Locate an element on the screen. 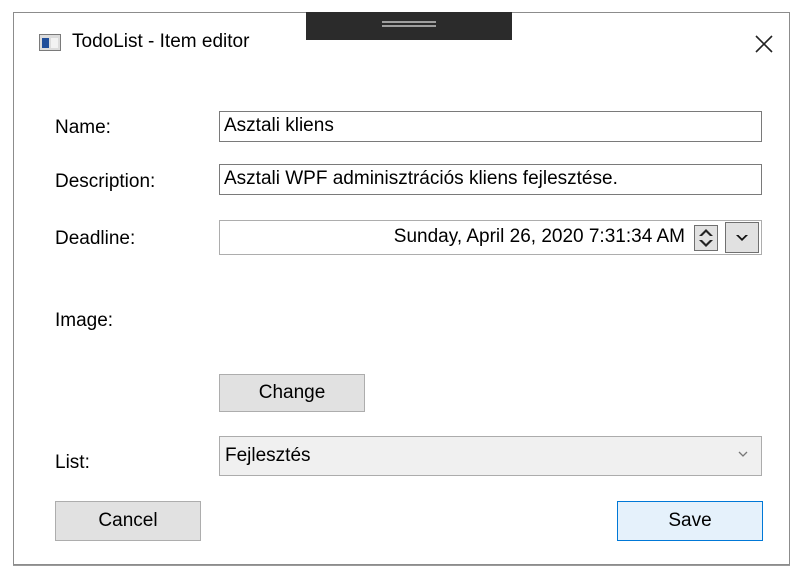 This screenshot has width=796, height=579. spinner-up-down-icon is located at coordinates (706, 238).